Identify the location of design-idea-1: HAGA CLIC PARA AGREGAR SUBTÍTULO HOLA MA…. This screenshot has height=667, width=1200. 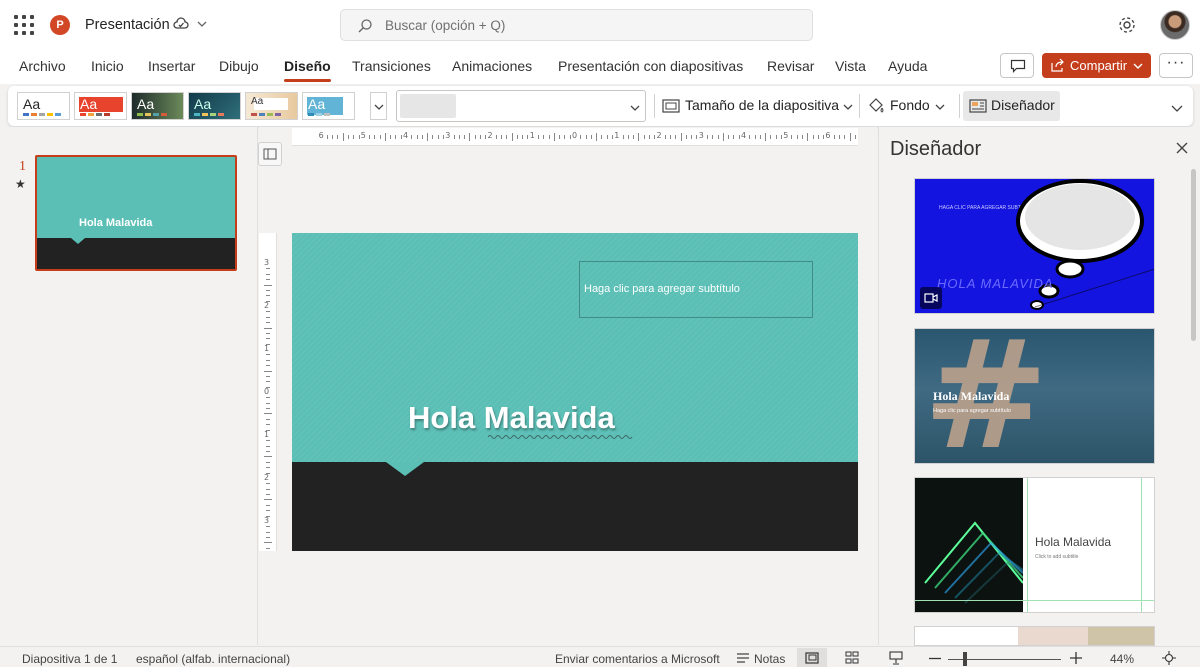
(1034, 246).